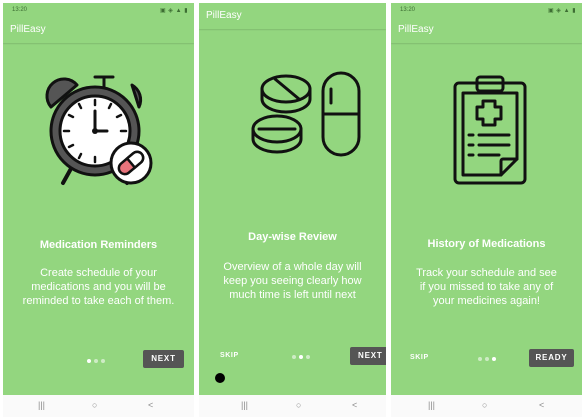 The image size is (584, 420). Describe the element at coordinates (306, 114) in the screenshot. I see `pills-capsule-icon` at that location.